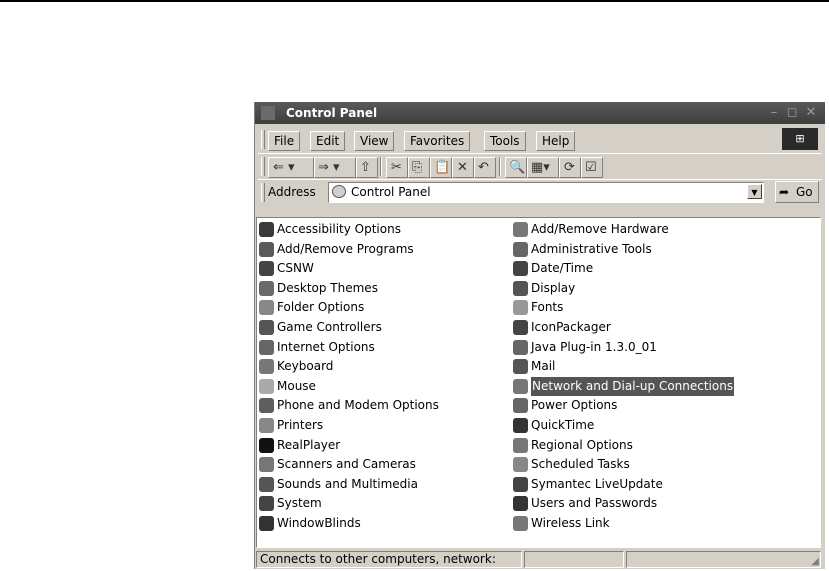  Describe the element at coordinates (500, 166) in the screenshot. I see `toolbar-separator` at that location.